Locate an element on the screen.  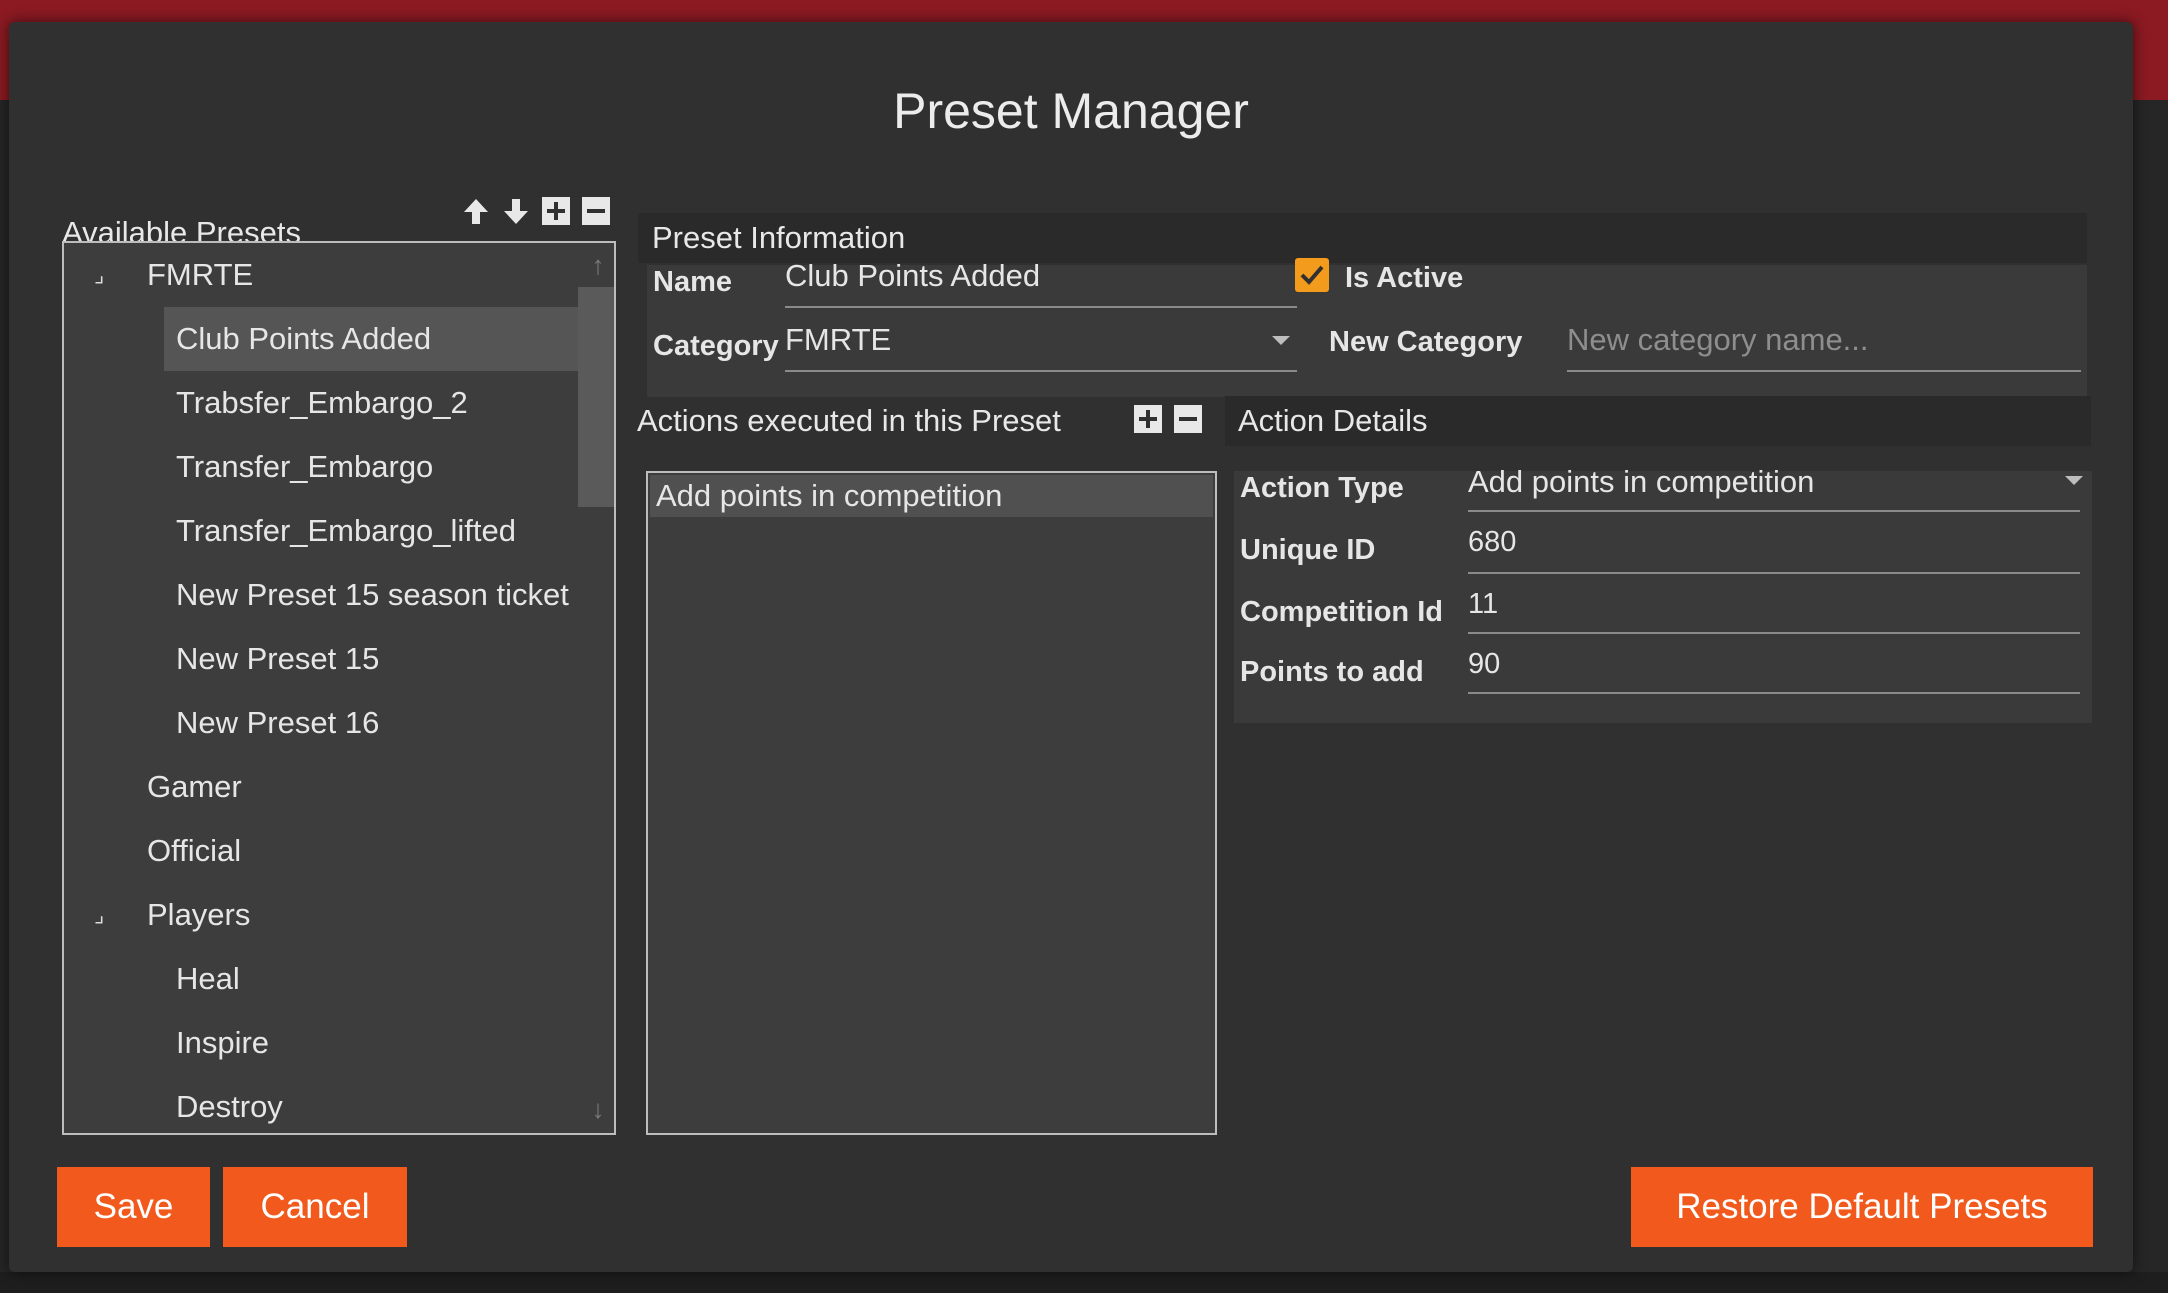
category-select-underline is located at coordinates (1041, 371).